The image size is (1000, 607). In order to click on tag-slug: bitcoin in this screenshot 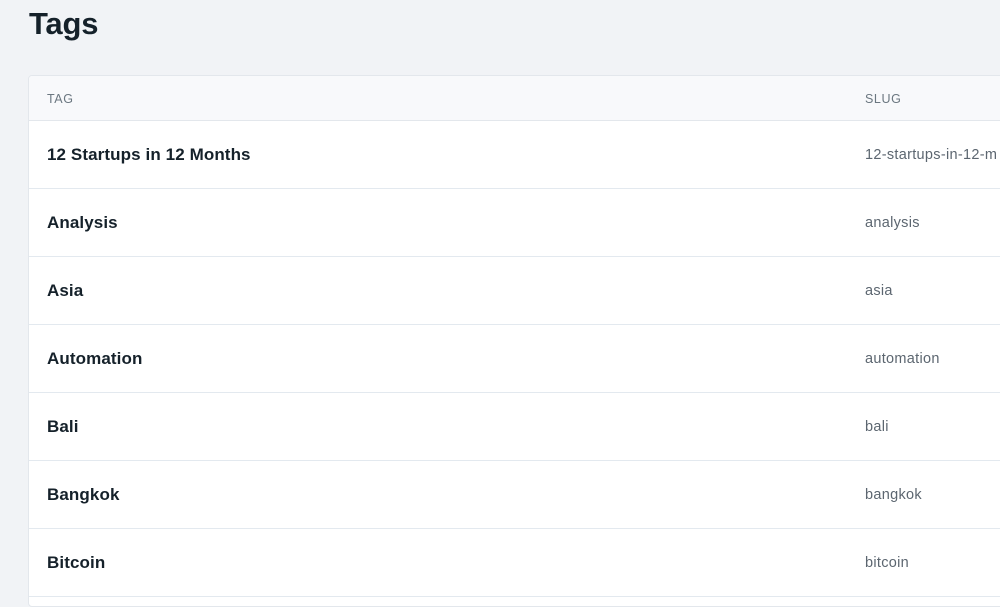, I will do `click(887, 563)`.